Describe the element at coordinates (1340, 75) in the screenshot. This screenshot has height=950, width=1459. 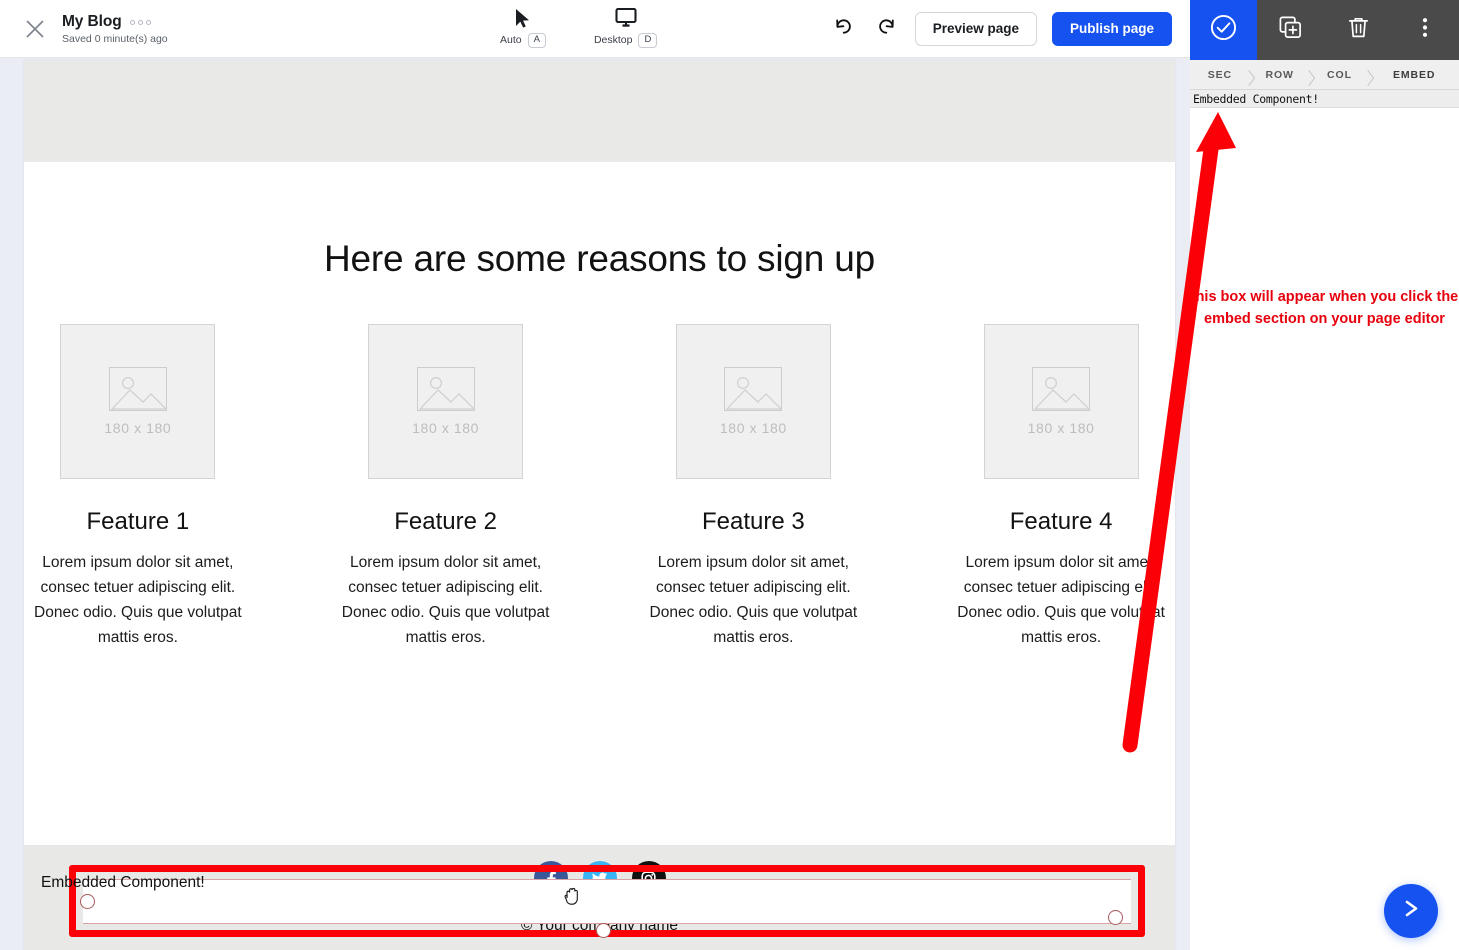
I see `breadcrumb-col: COL` at that location.